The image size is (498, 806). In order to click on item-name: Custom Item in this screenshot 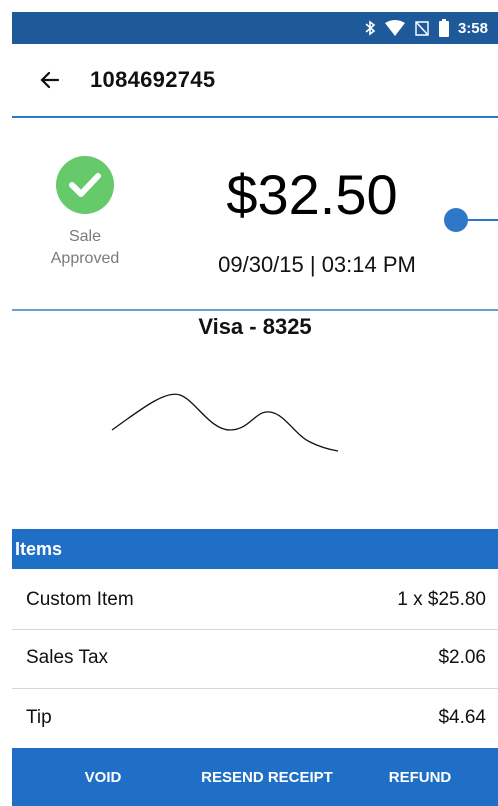, I will do `click(80, 599)`.